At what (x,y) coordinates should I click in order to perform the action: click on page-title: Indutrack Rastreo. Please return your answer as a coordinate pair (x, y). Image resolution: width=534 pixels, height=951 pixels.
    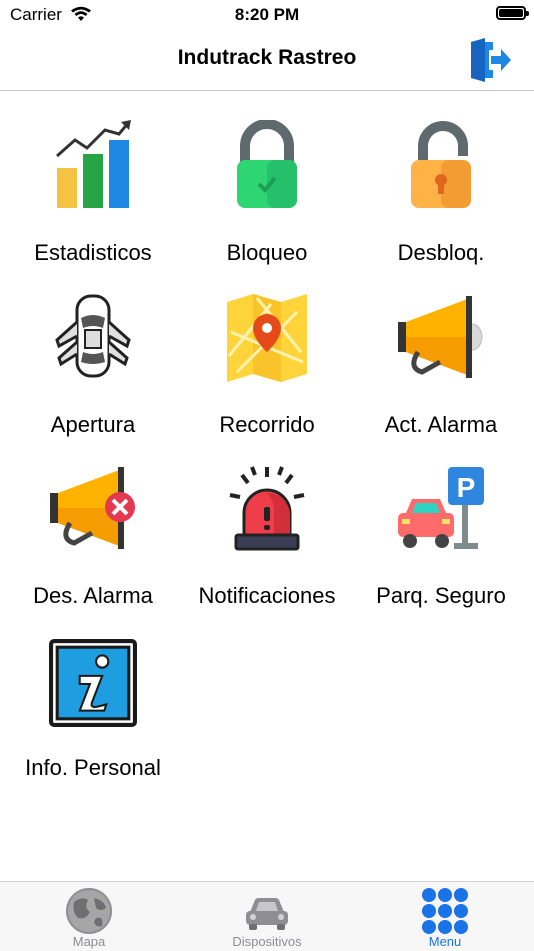
    Looking at the image, I should click on (267, 57).